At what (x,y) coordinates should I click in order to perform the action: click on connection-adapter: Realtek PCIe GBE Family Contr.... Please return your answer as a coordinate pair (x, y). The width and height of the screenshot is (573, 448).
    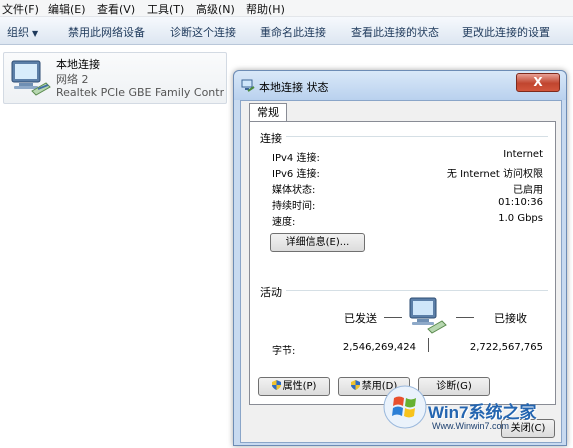
    Looking at the image, I should click on (140, 92).